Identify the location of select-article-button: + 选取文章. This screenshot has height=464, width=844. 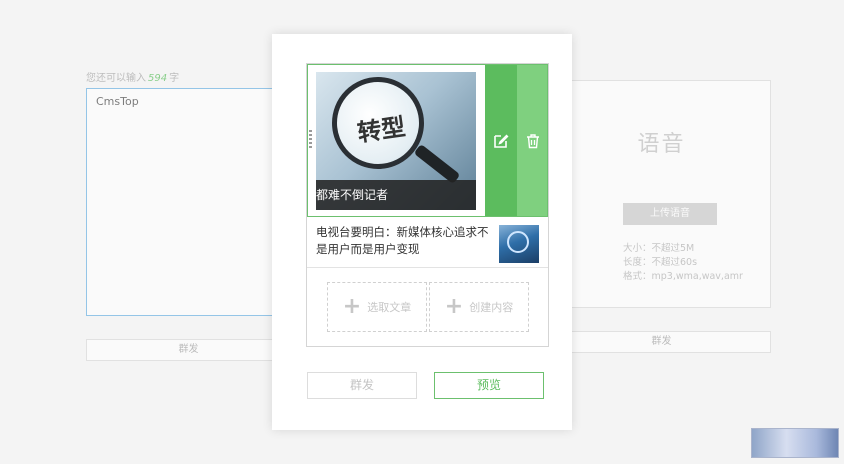
(377, 307).